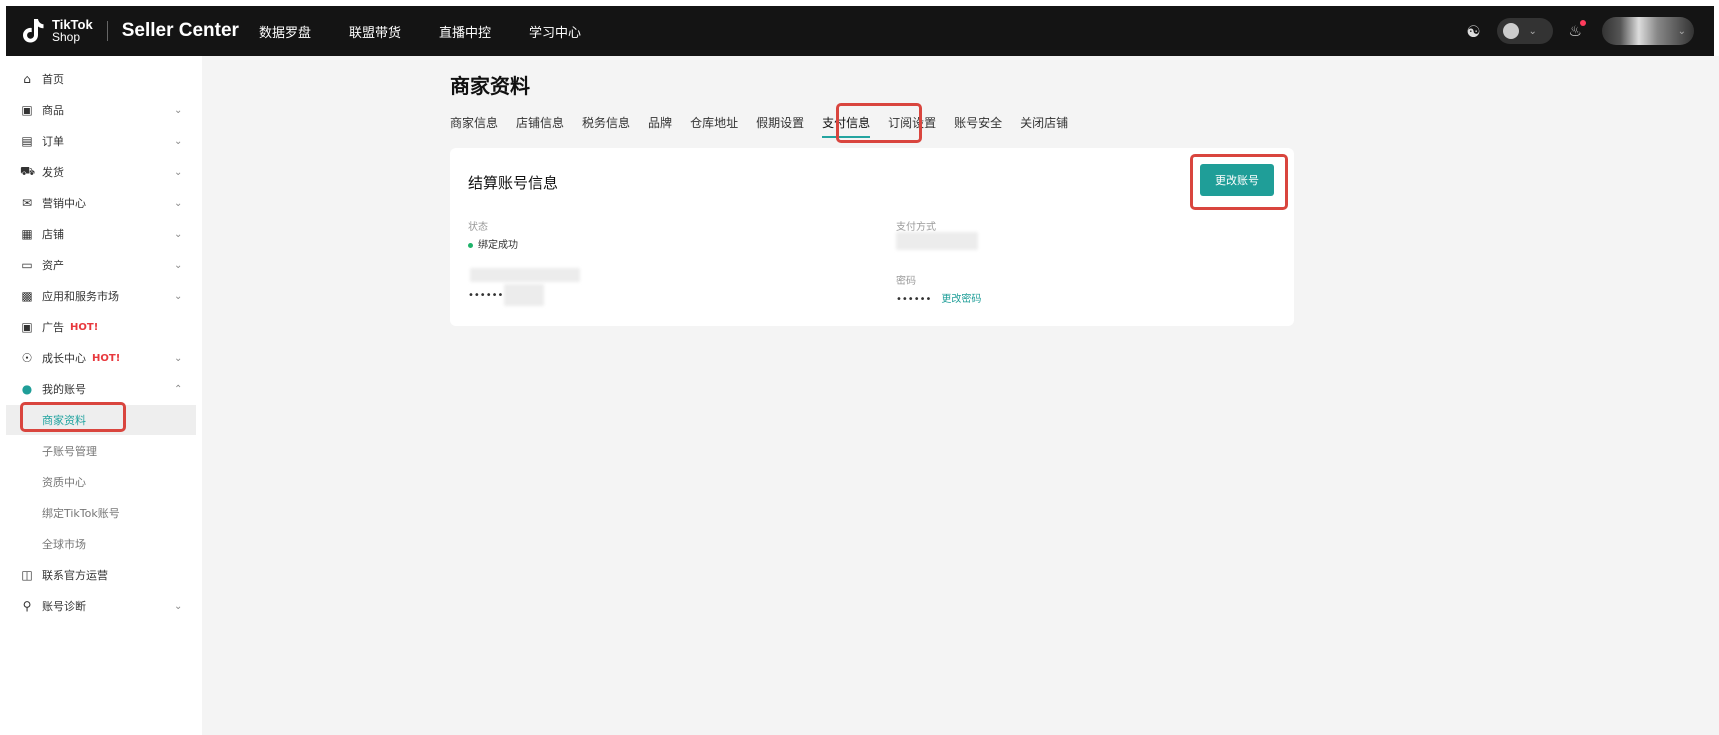 The height and width of the screenshot is (735, 1719). What do you see at coordinates (916, 227) in the screenshot?
I see `payment-method-label: 支付方式` at bounding box center [916, 227].